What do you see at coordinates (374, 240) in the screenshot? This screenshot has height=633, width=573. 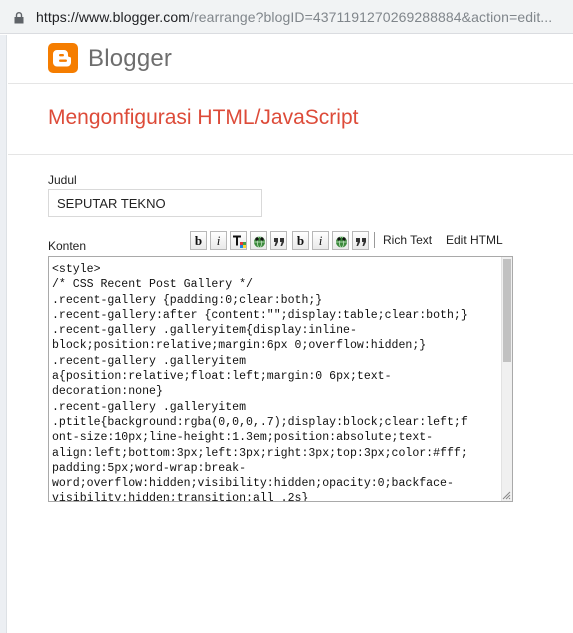 I see `toolbar-separator` at bounding box center [374, 240].